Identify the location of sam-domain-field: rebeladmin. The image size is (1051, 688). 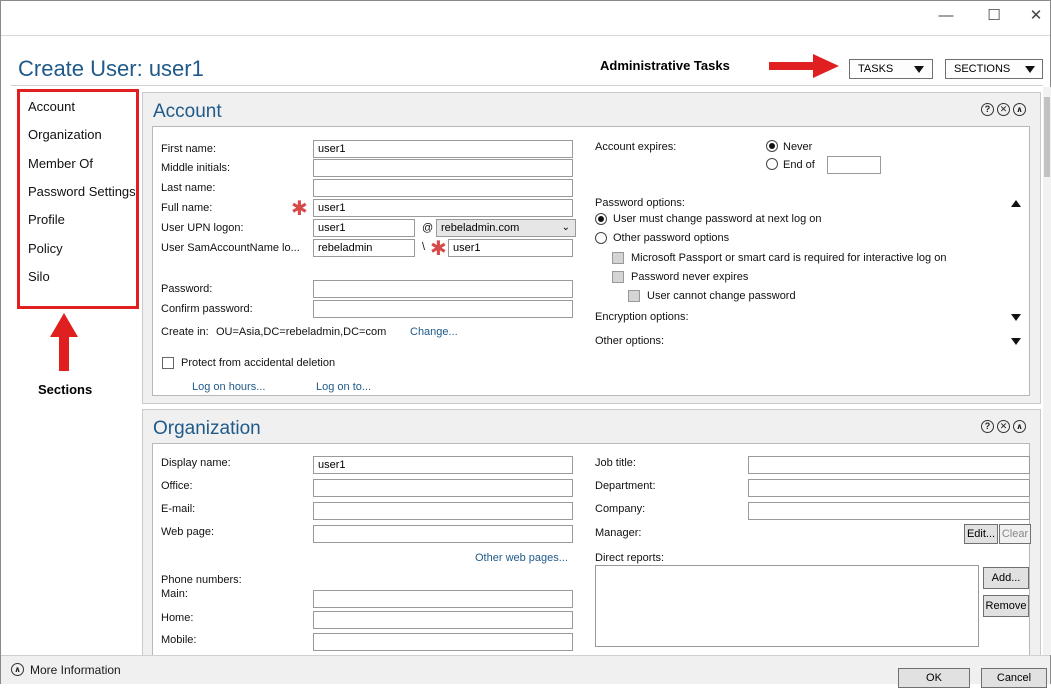
(364, 248).